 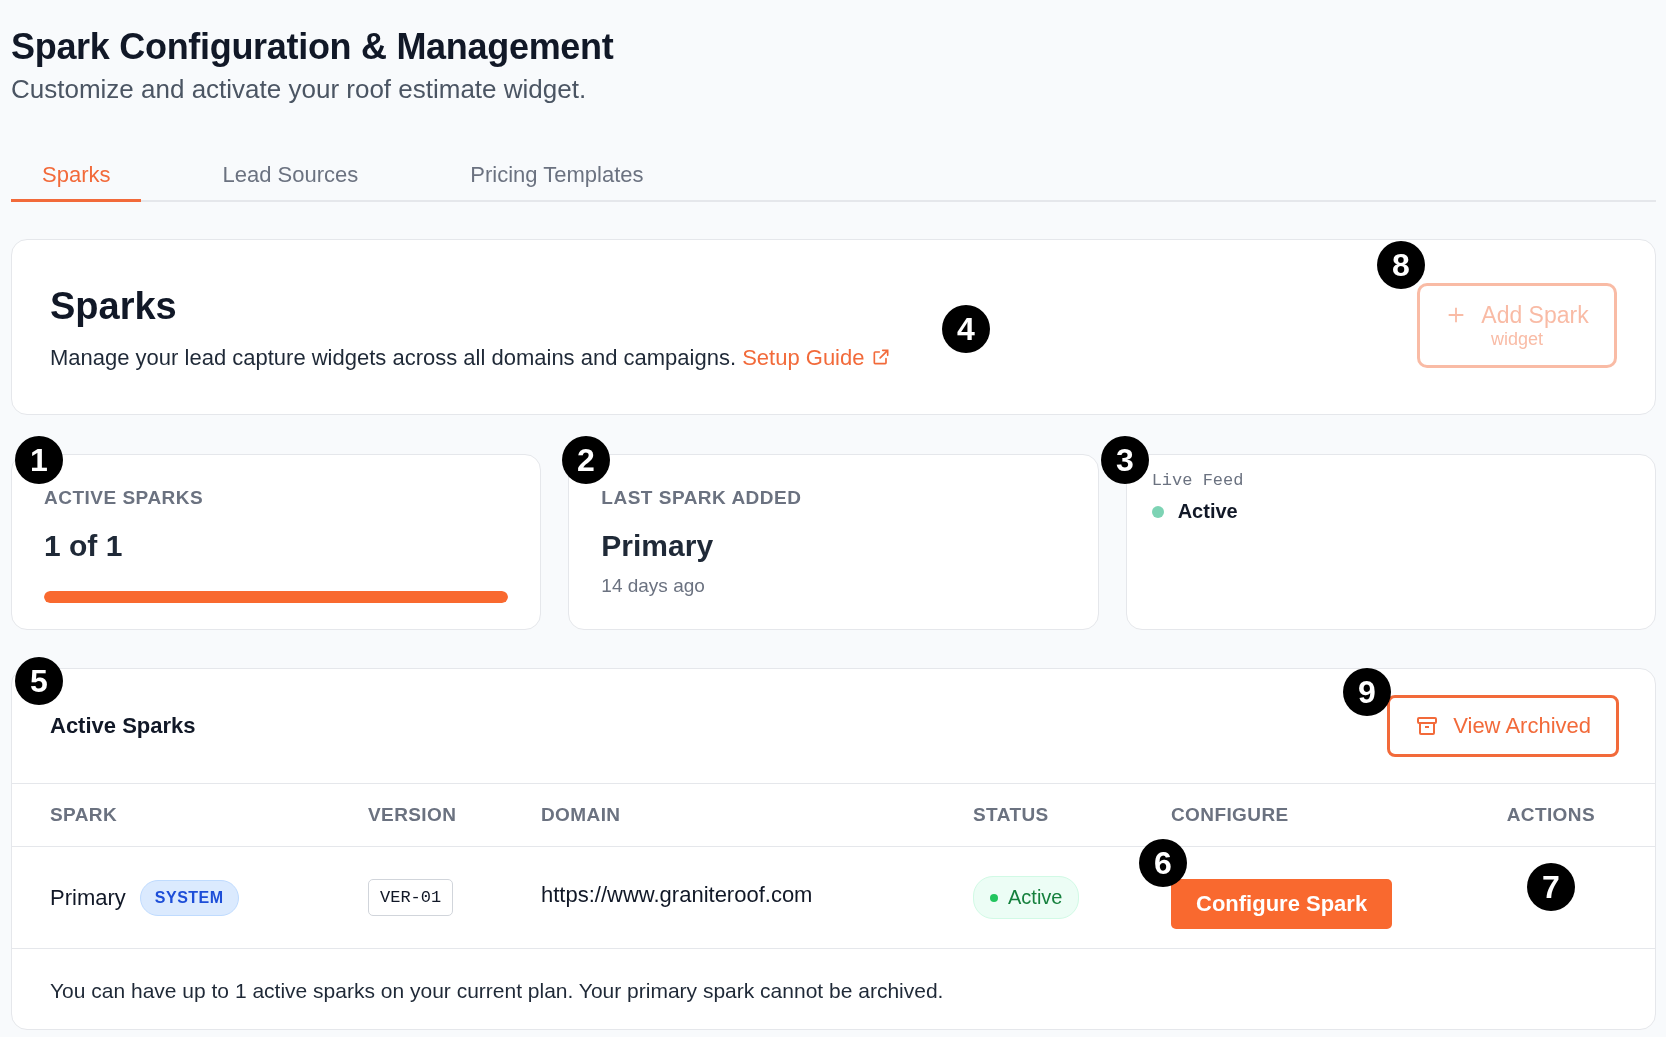 What do you see at coordinates (1282, 903) in the screenshot?
I see `configure-spark-button: Configure Spark` at bounding box center [1282, 903].